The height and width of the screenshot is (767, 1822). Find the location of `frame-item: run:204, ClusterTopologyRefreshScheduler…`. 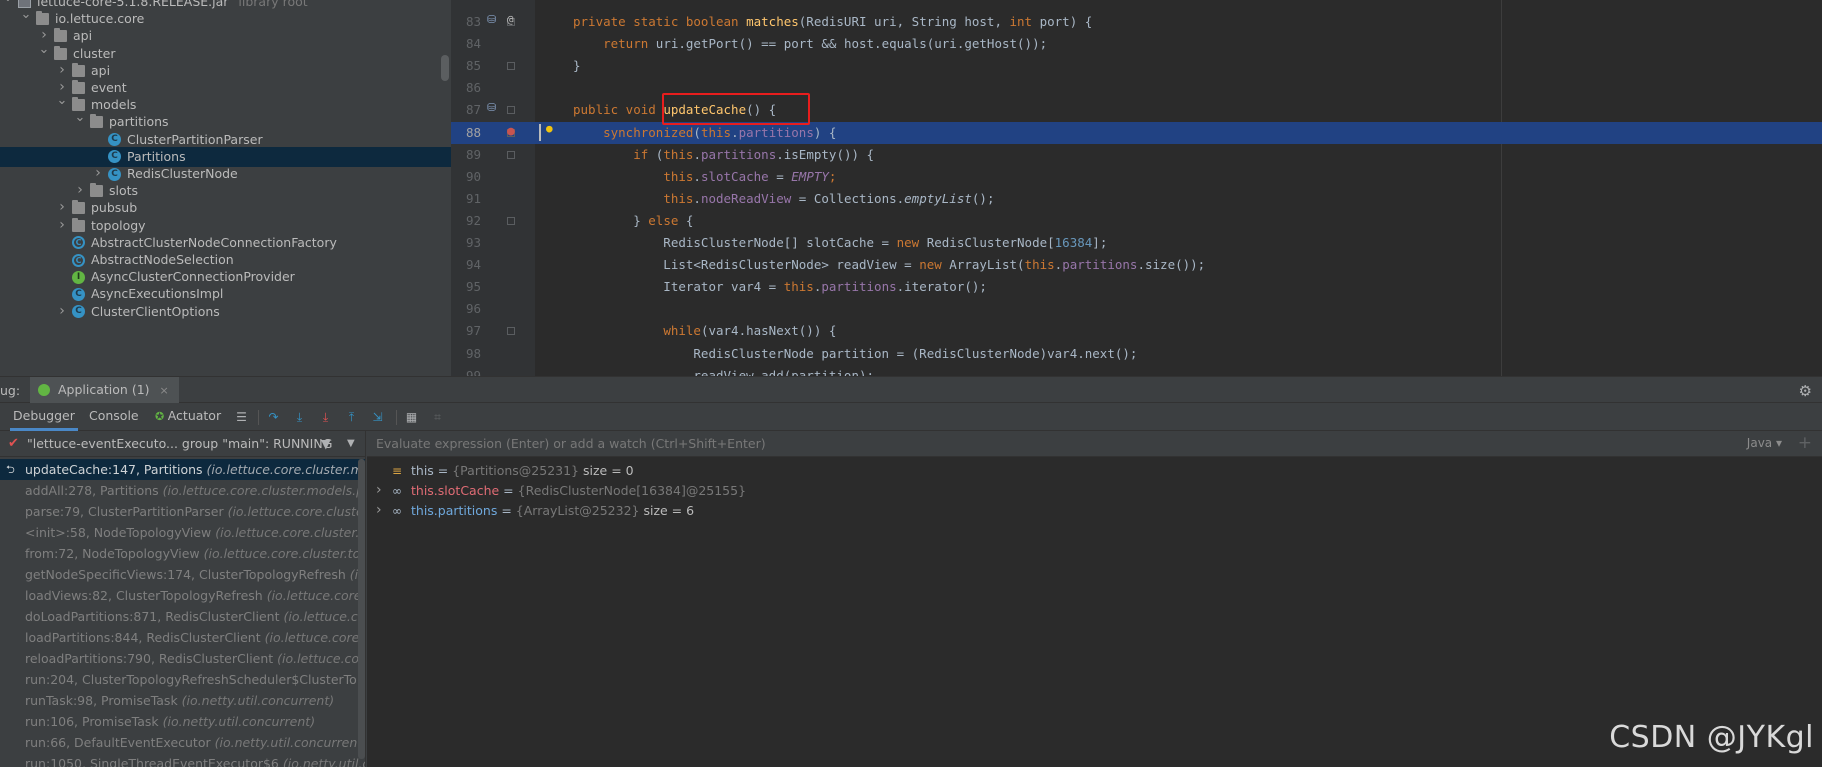

frame-item: run:204, ClusterTopologyRefreshScheduler… is located at coordinates (182, 679).